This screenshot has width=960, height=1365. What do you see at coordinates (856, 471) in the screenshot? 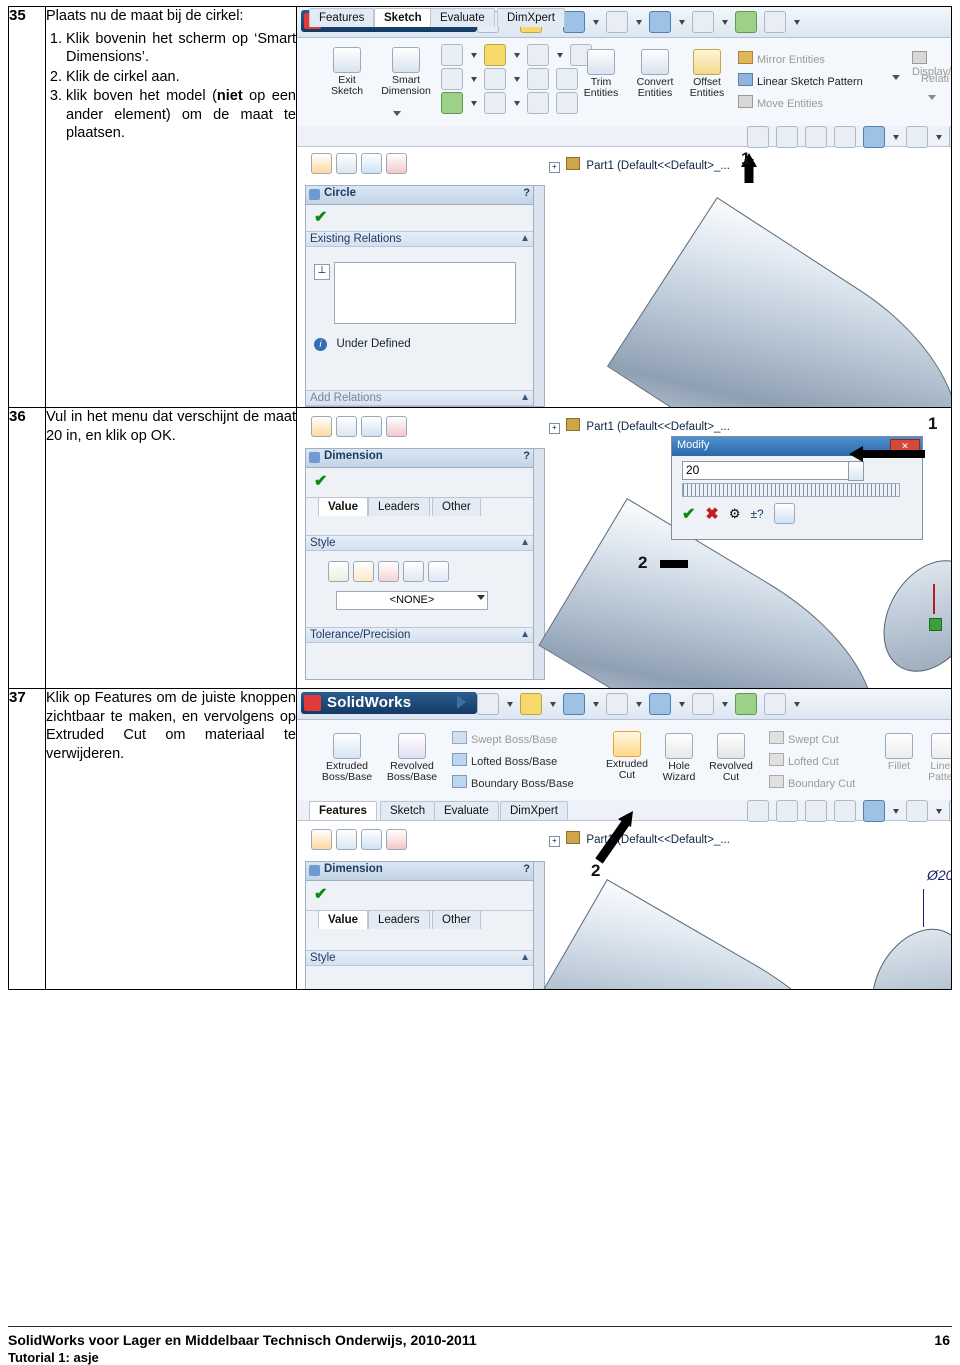
I see `spinner-icon` at bounding box center [856, 471].